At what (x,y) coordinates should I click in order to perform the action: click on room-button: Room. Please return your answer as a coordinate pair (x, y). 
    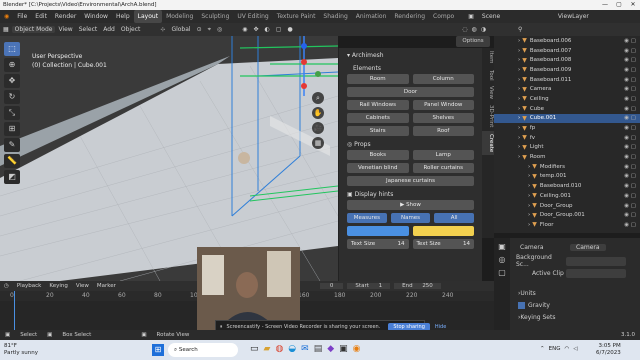
    Looking at the image, I should click on (378, 79).